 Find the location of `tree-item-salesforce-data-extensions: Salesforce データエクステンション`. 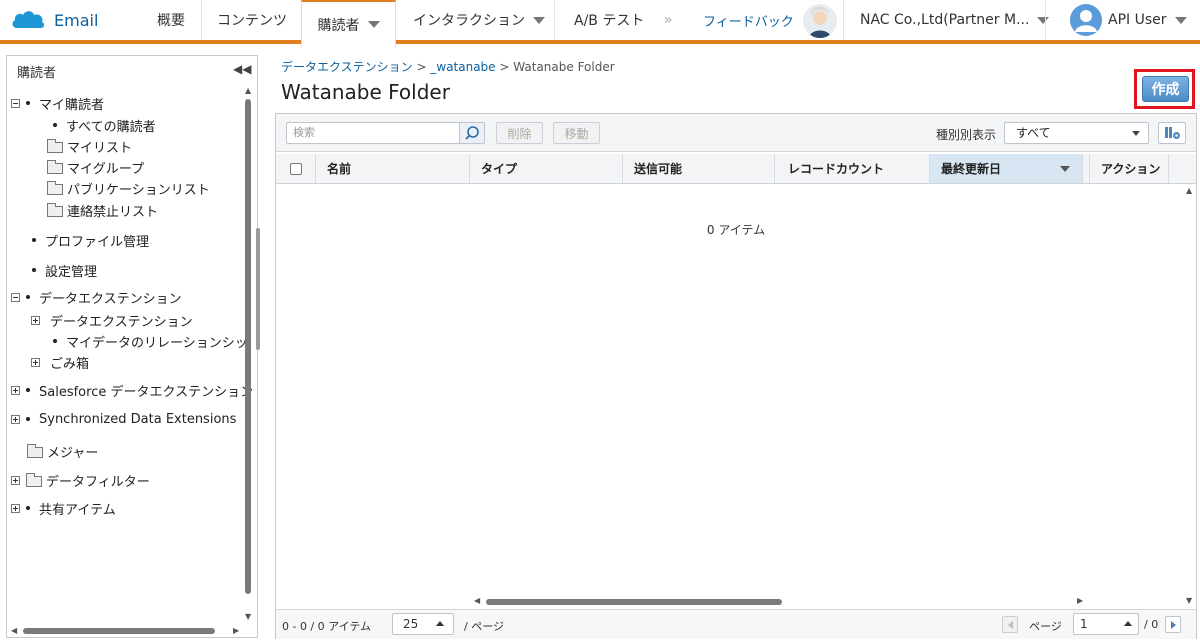

tree-item-salesforce-data-extensions: Salesforce データエクステンション is located at coordinates (132, 390).